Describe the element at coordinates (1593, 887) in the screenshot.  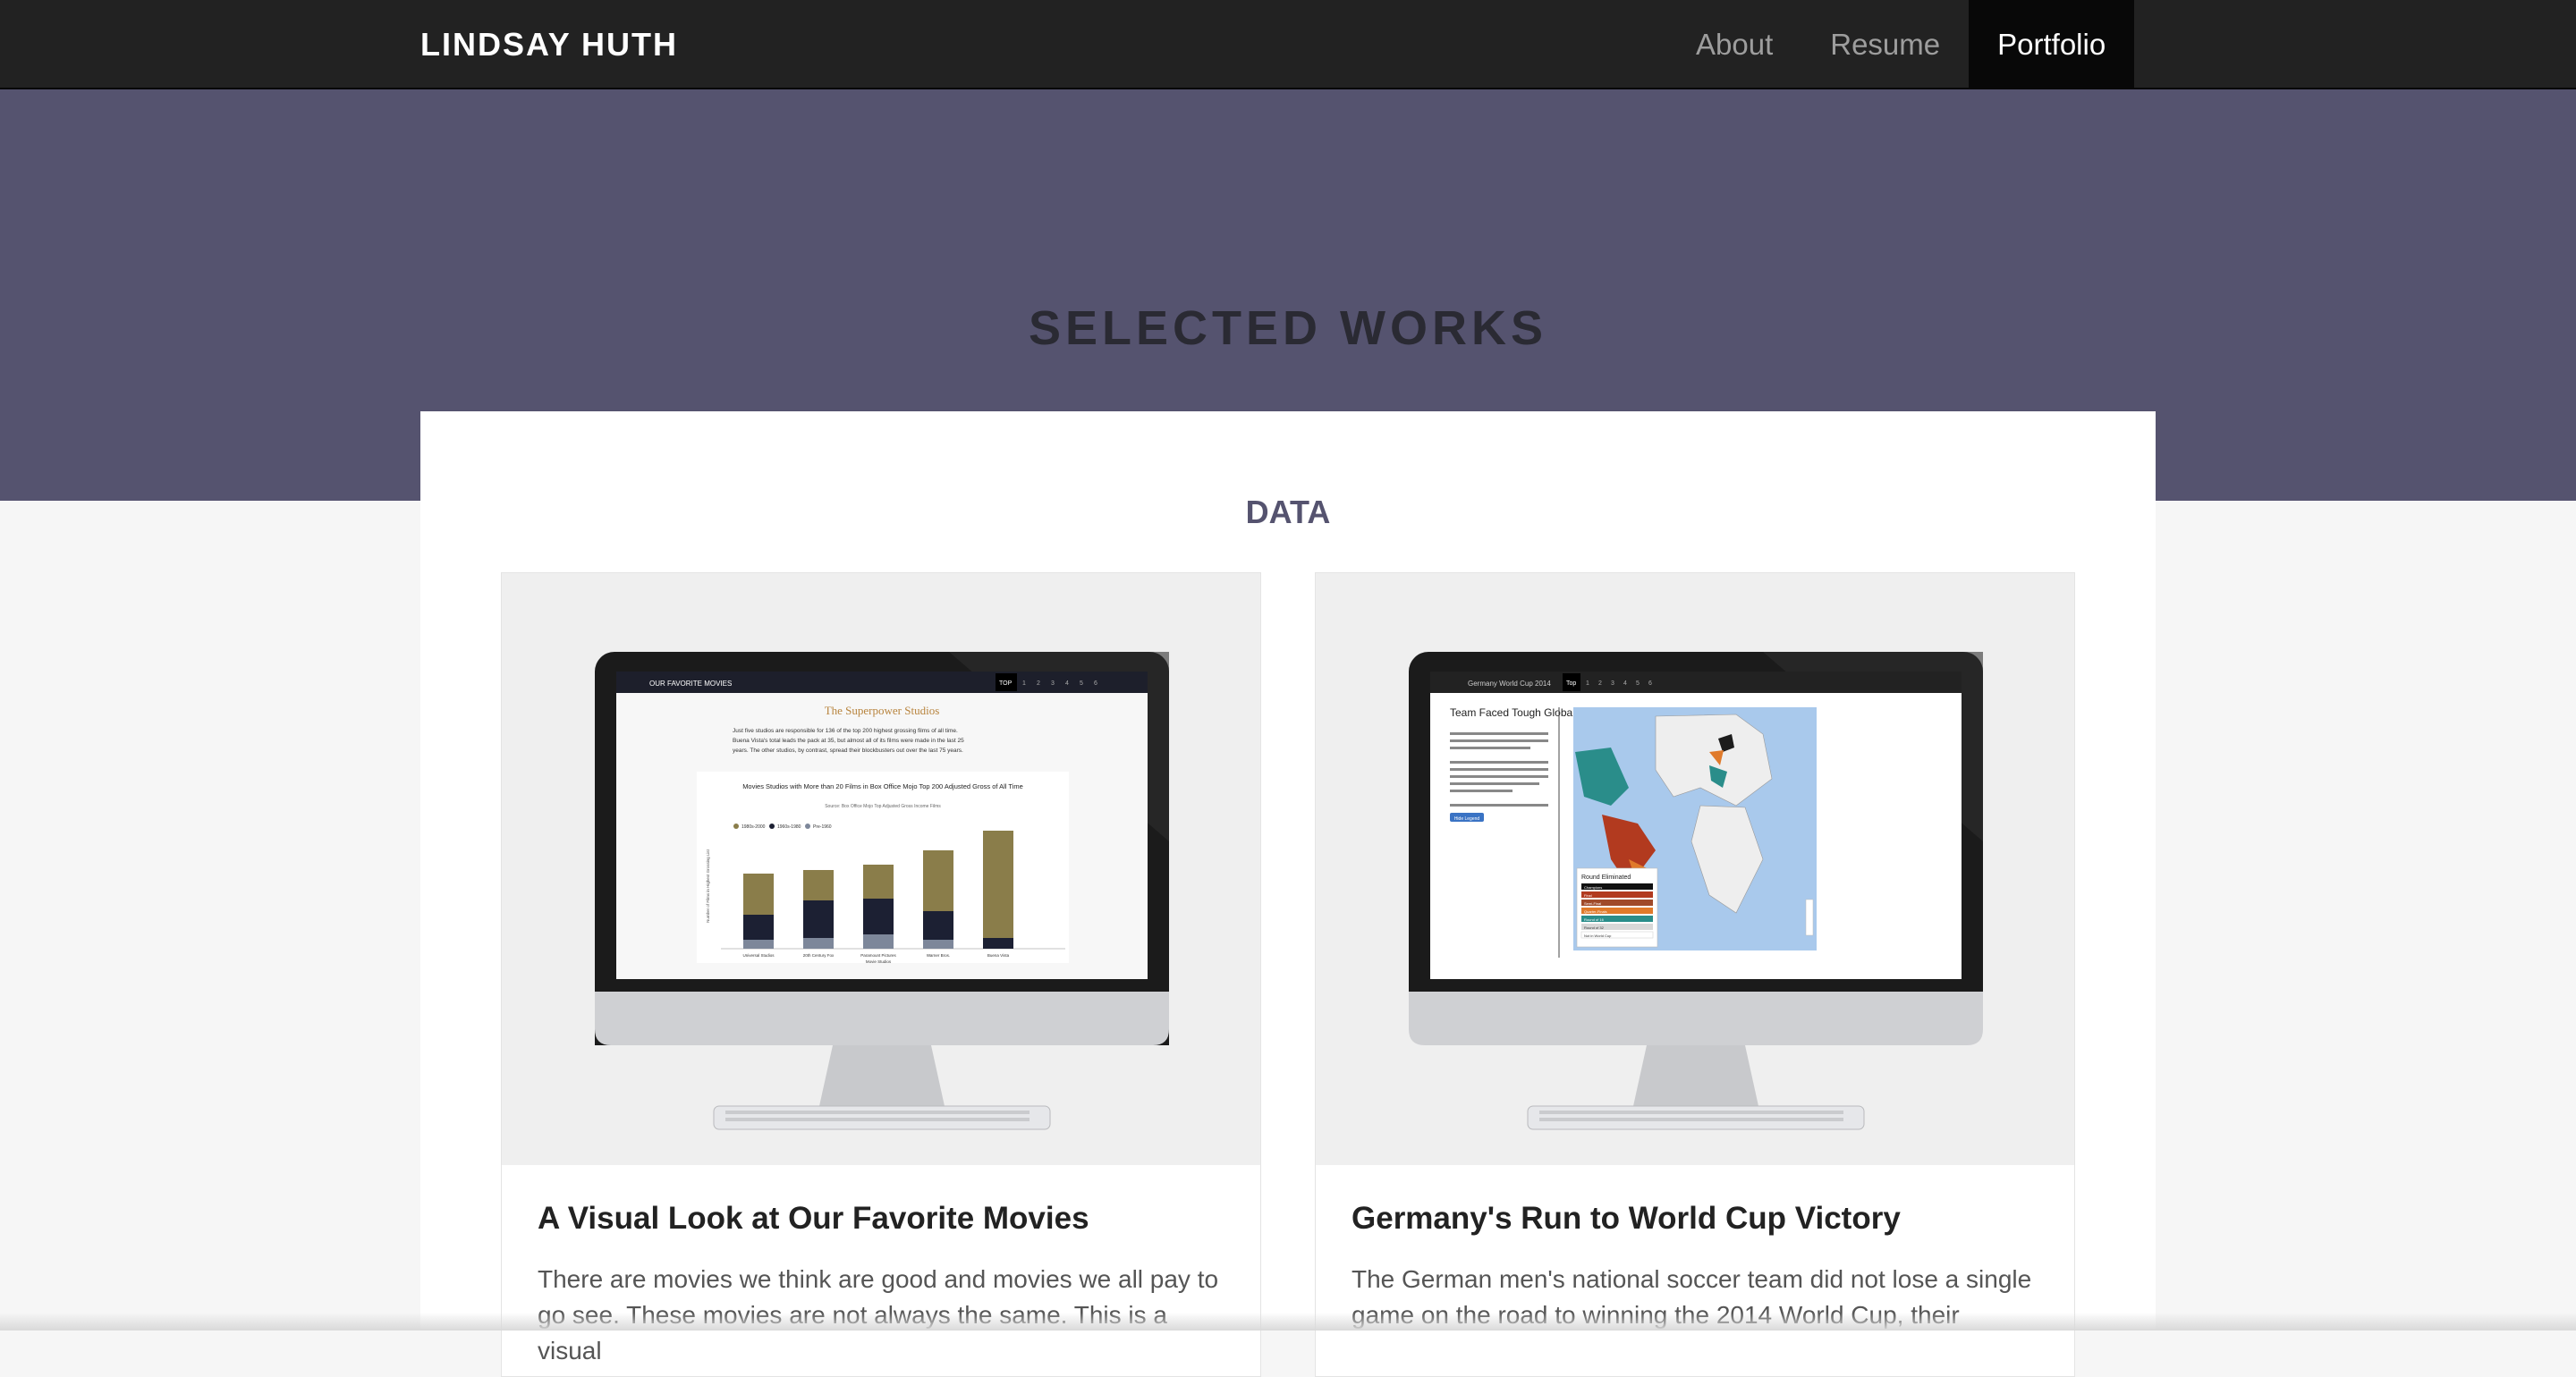
I see `svg-text: Champions` at that location.